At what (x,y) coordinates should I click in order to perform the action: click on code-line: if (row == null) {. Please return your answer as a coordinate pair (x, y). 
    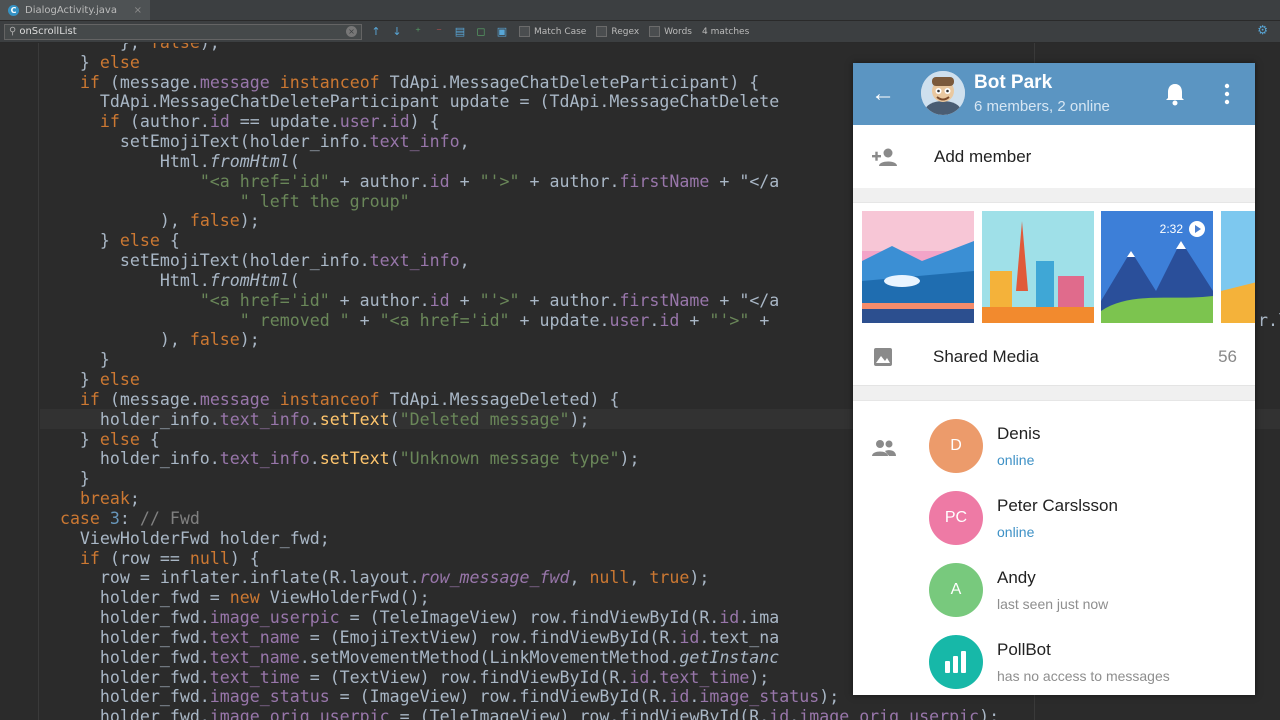
    Looking at the image, I should click on (499, 559).